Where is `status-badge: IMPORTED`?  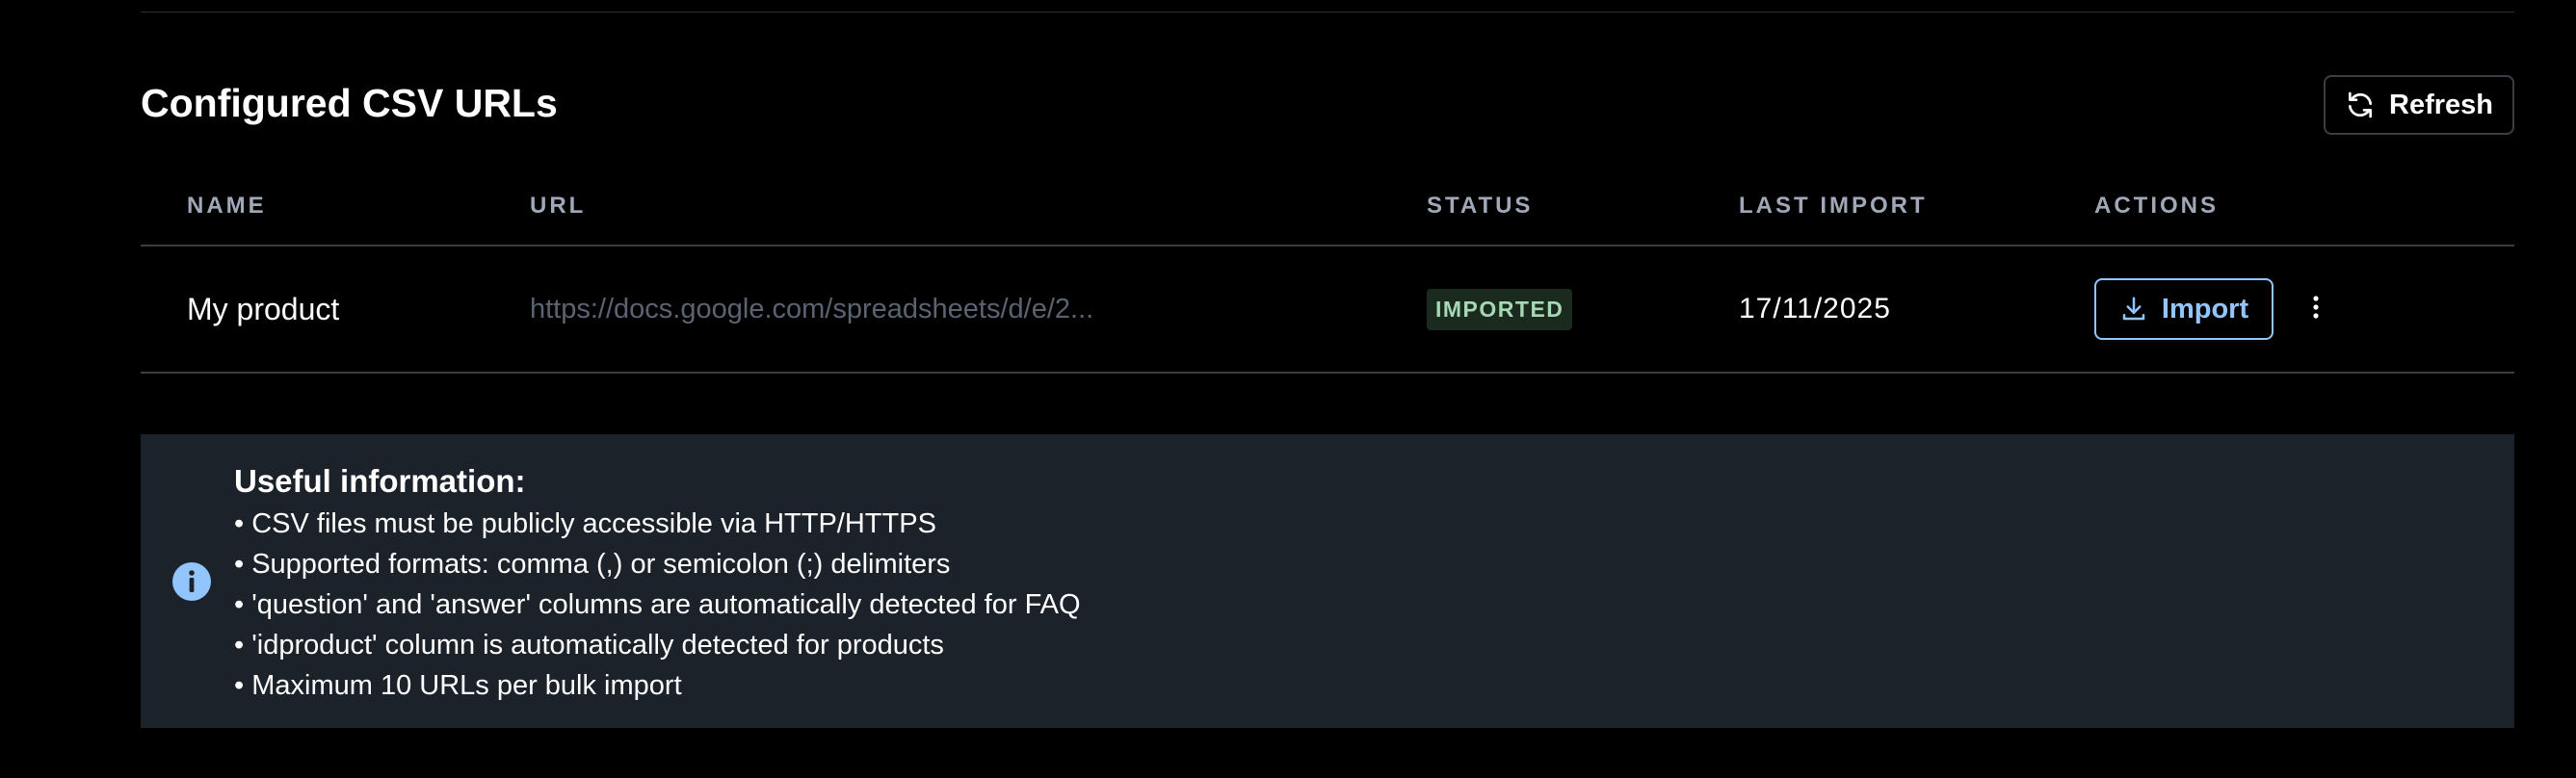
status-badge: IMPORTED is located at coordinates (1500, 309).